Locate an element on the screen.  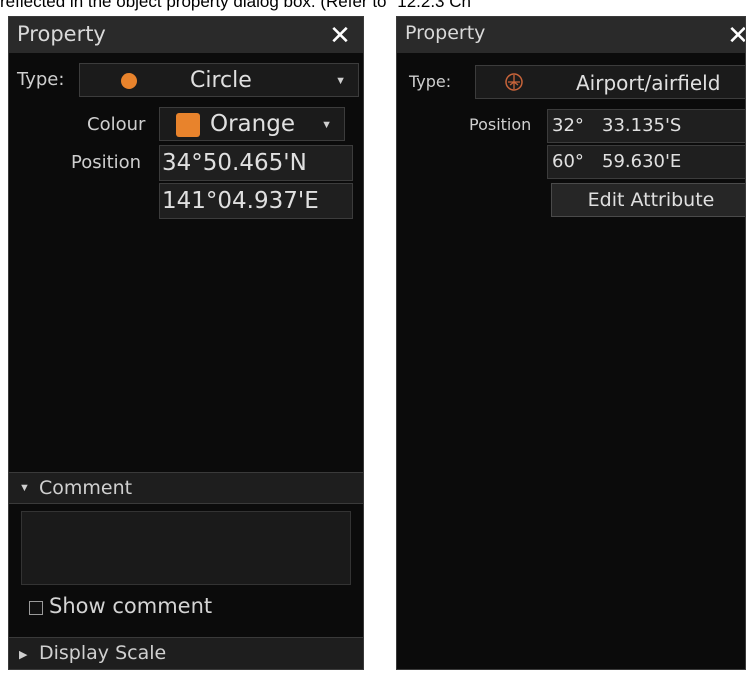
chevron-right-icon: ▶ is located at coordinates (23, 655).